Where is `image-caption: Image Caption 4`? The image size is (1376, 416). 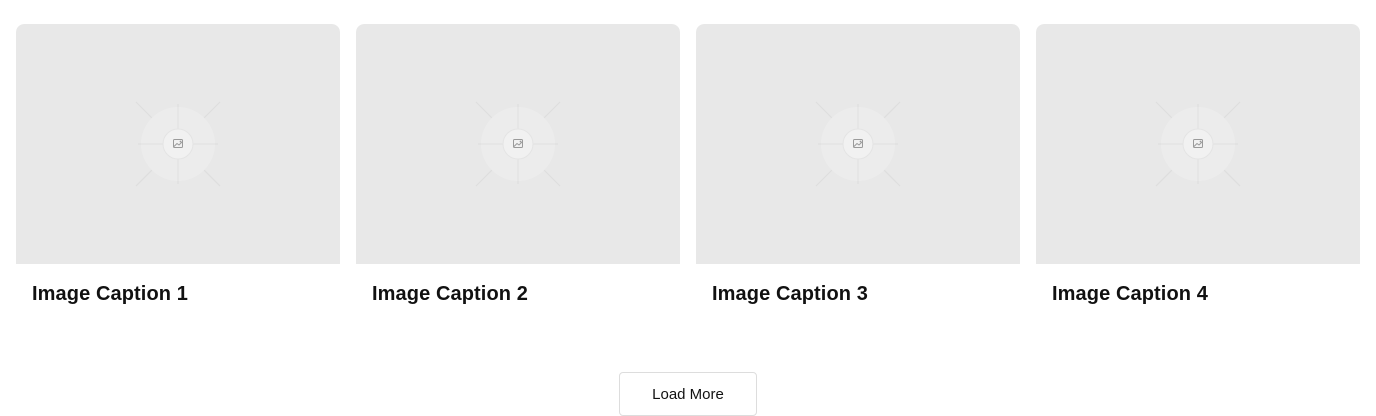 image-caption: Image Caption 4 is located at coordinates (1130, 294).